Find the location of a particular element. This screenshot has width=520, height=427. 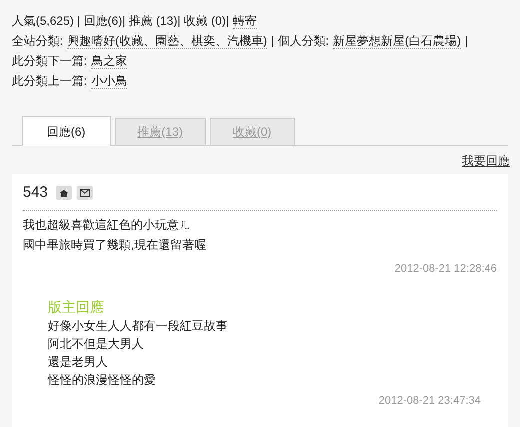

category-link: 鳥之家 is located at coordinates (109, 61).